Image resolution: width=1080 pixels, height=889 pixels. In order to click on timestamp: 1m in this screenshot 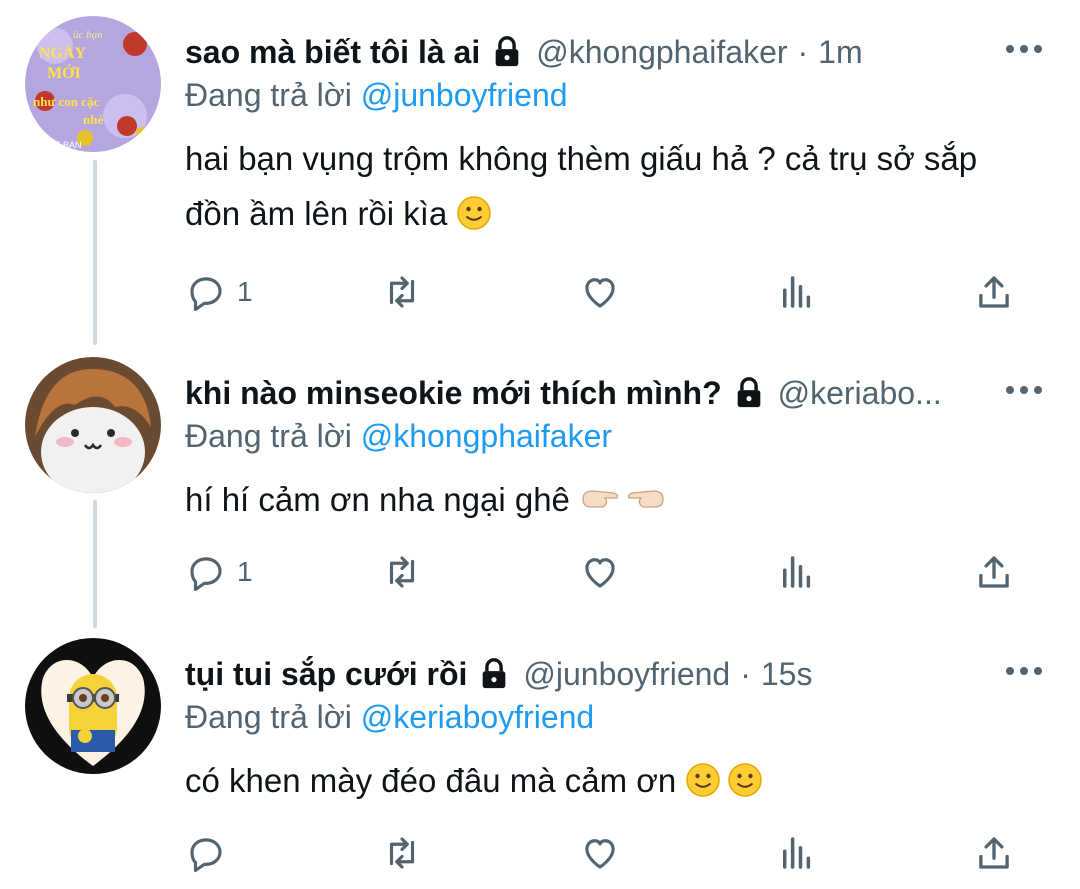, I will do `click(840, 52)`.